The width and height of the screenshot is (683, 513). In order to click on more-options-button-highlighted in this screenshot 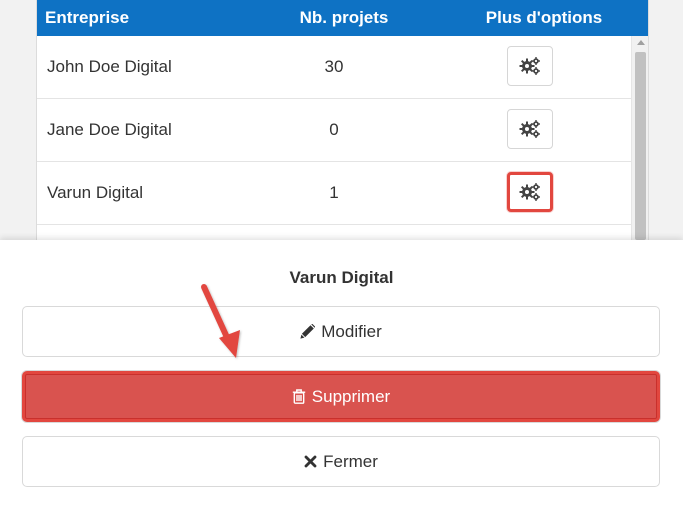, I will do `click(530, 192)`.